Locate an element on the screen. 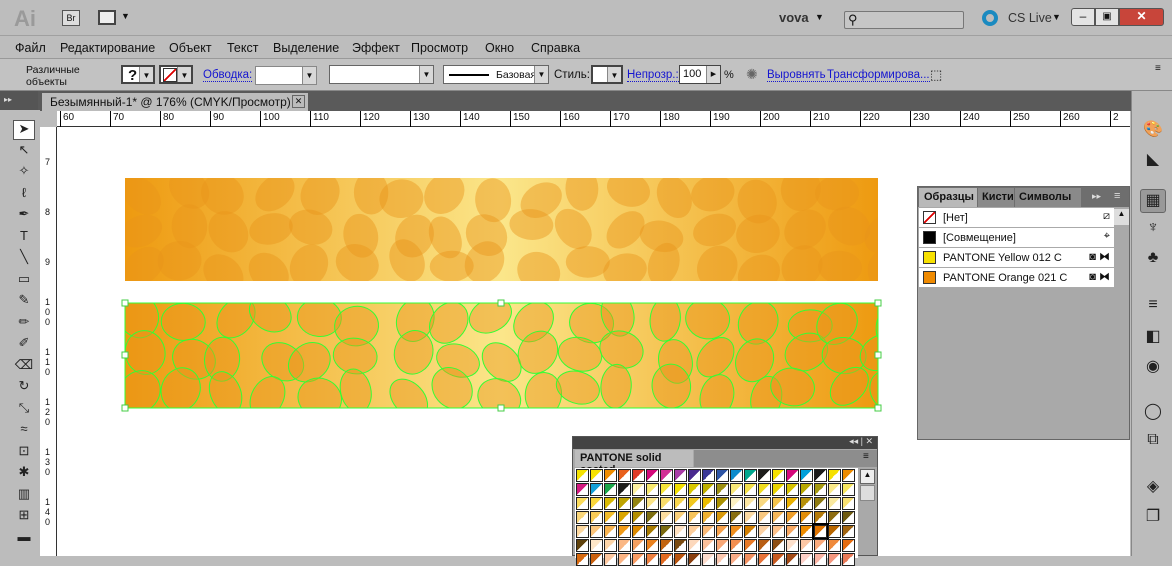 Image resolution: width=1172 pixels, height=566 pixels. align-icon: ⧉ is located at coordinates (1153, 443).